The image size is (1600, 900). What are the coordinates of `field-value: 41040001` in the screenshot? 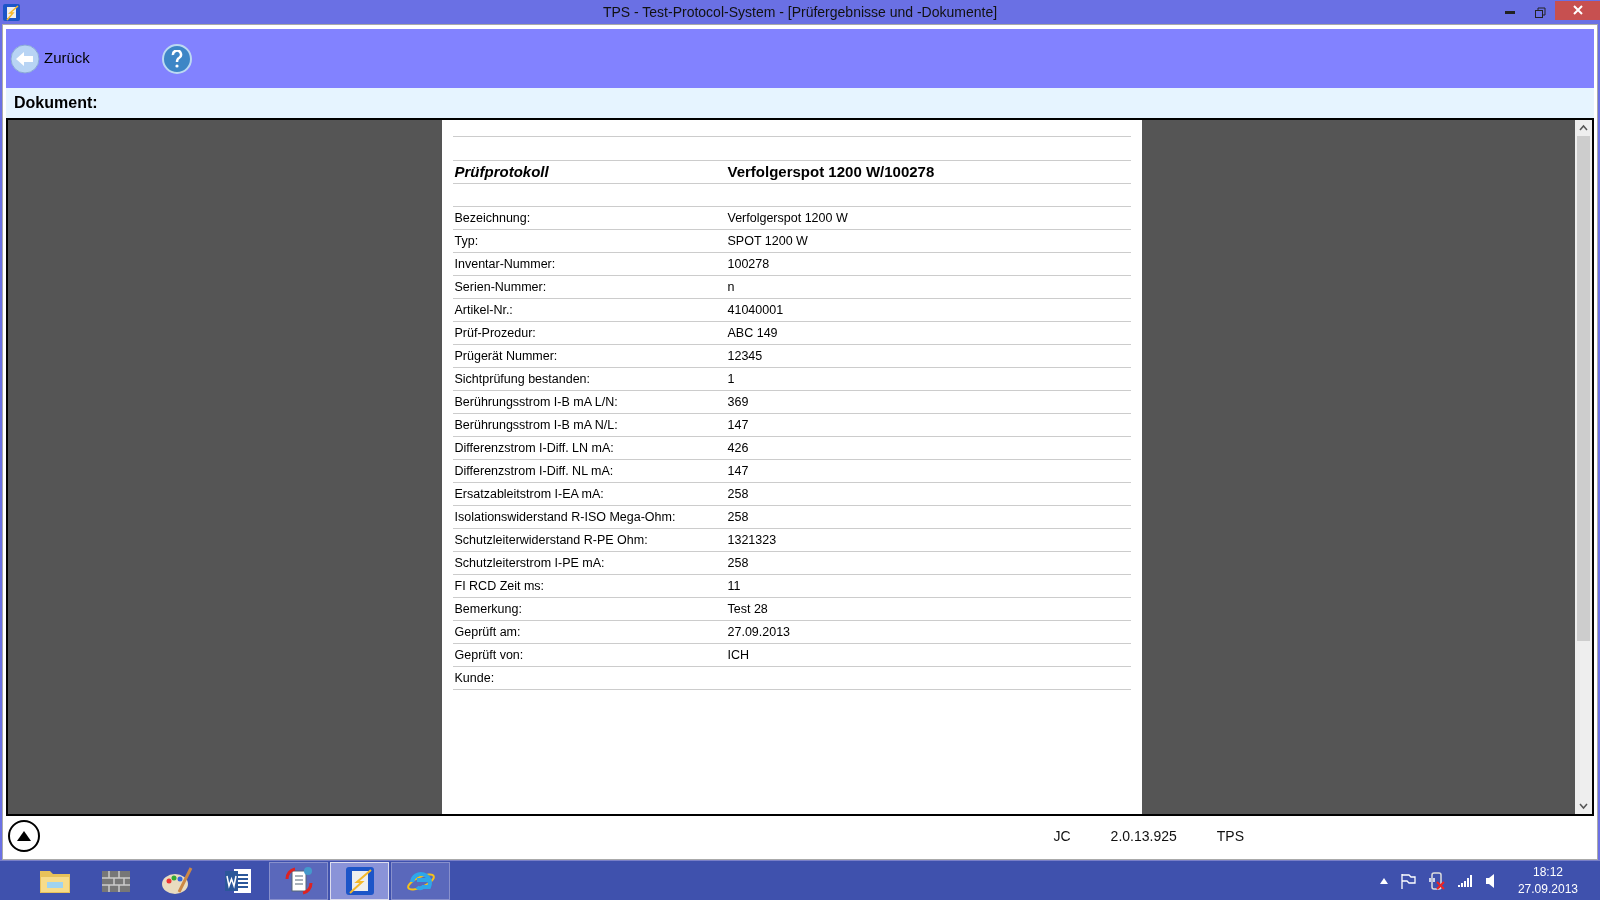 It's located at (755, 310).